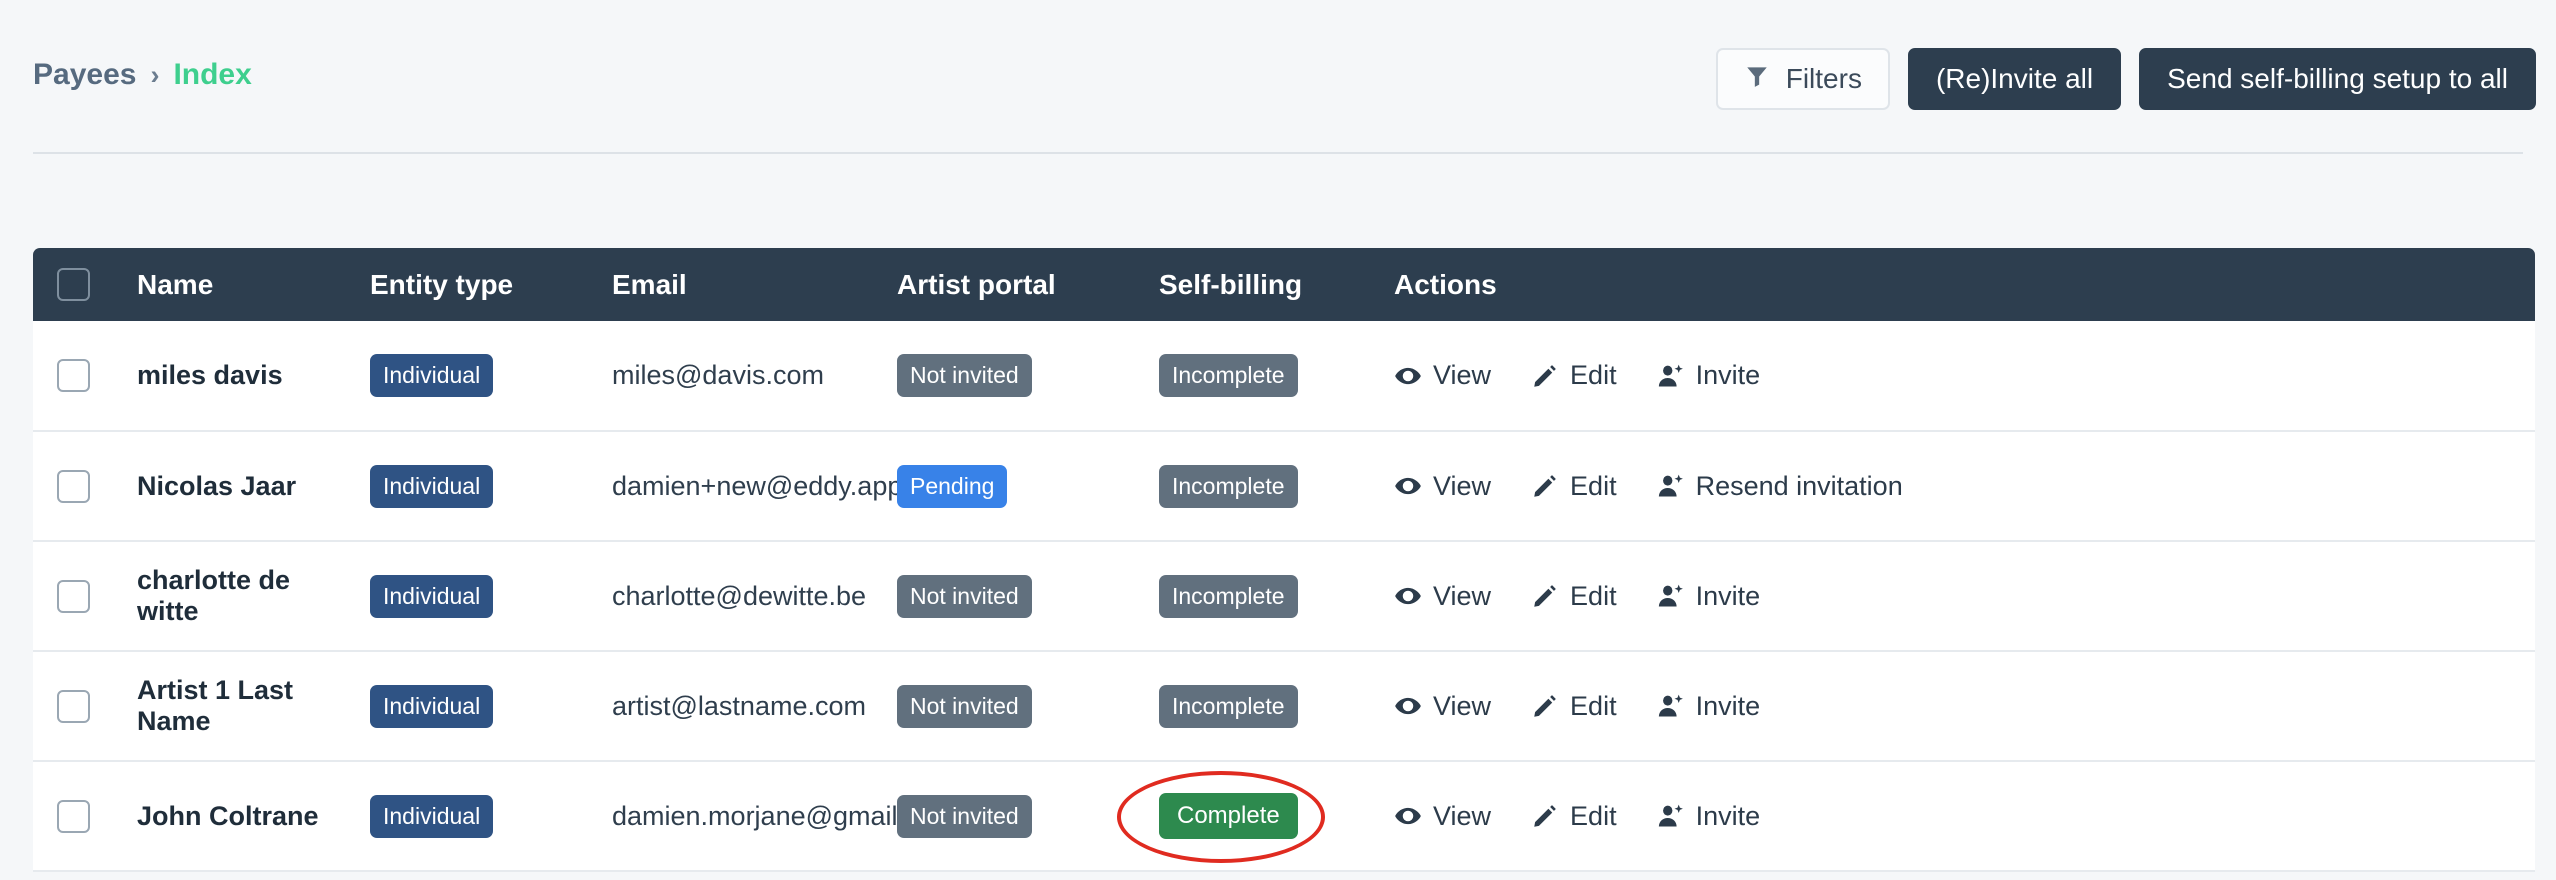  Describe the element at coordinates (84, 75) in the screenshot. I see `breadcrumb-root: Payees` at that location.